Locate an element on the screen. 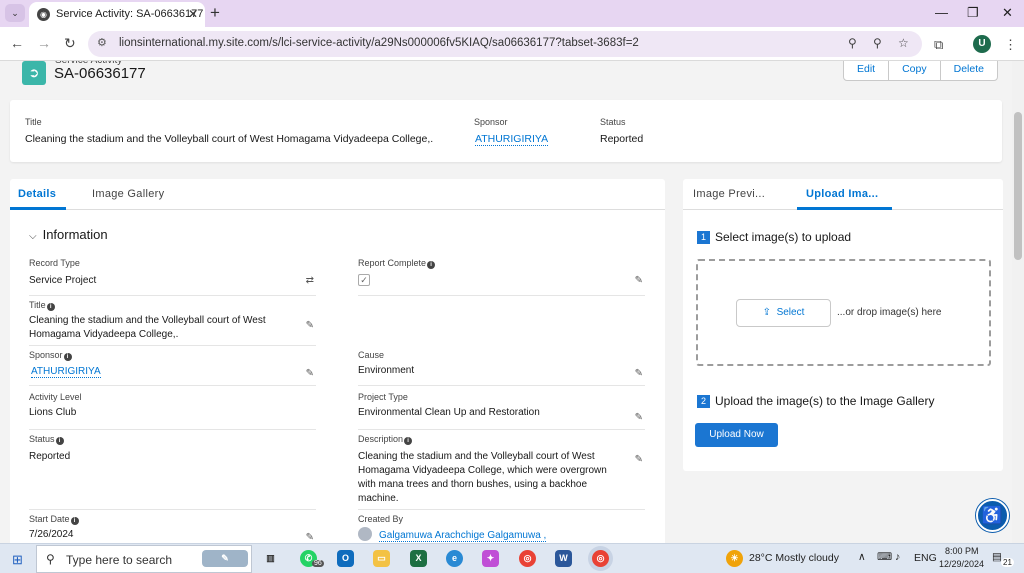 The width and height of the screenshot is (1024, 573). reload-icon: ↻ is located at coordinates (70, 43).